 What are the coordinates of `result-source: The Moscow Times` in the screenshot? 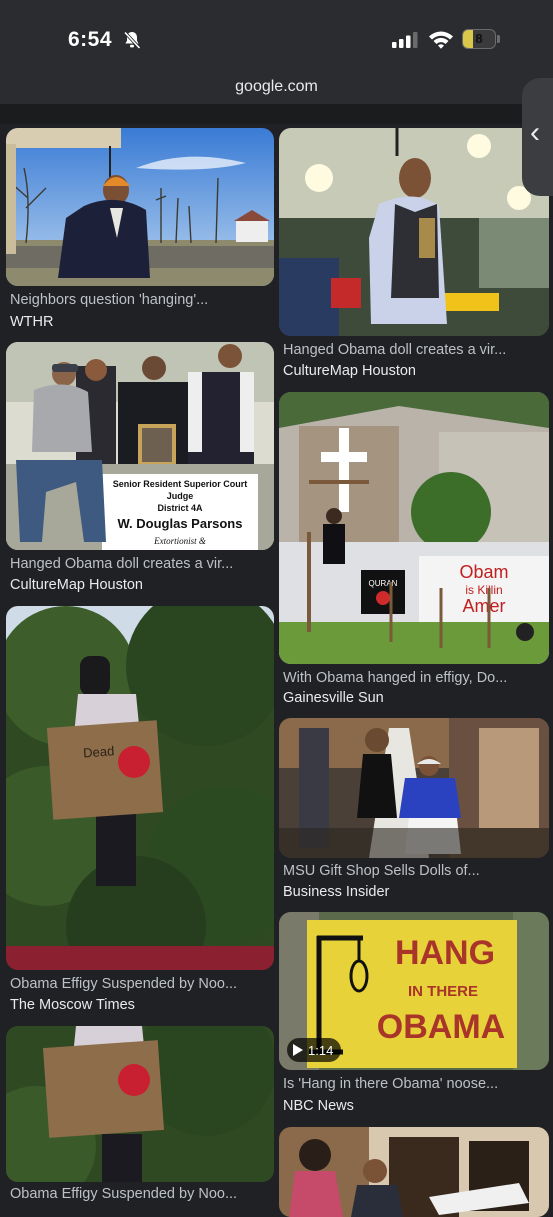 It's located at (72, 1005).